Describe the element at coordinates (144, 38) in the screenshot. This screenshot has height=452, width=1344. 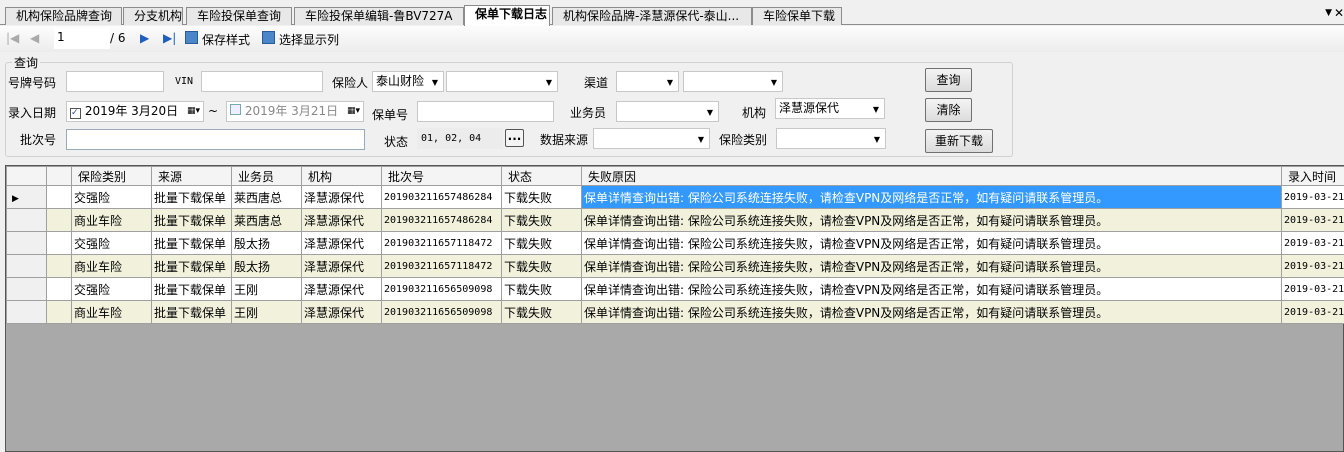
I see `next-page-icon: ▶` at that location.